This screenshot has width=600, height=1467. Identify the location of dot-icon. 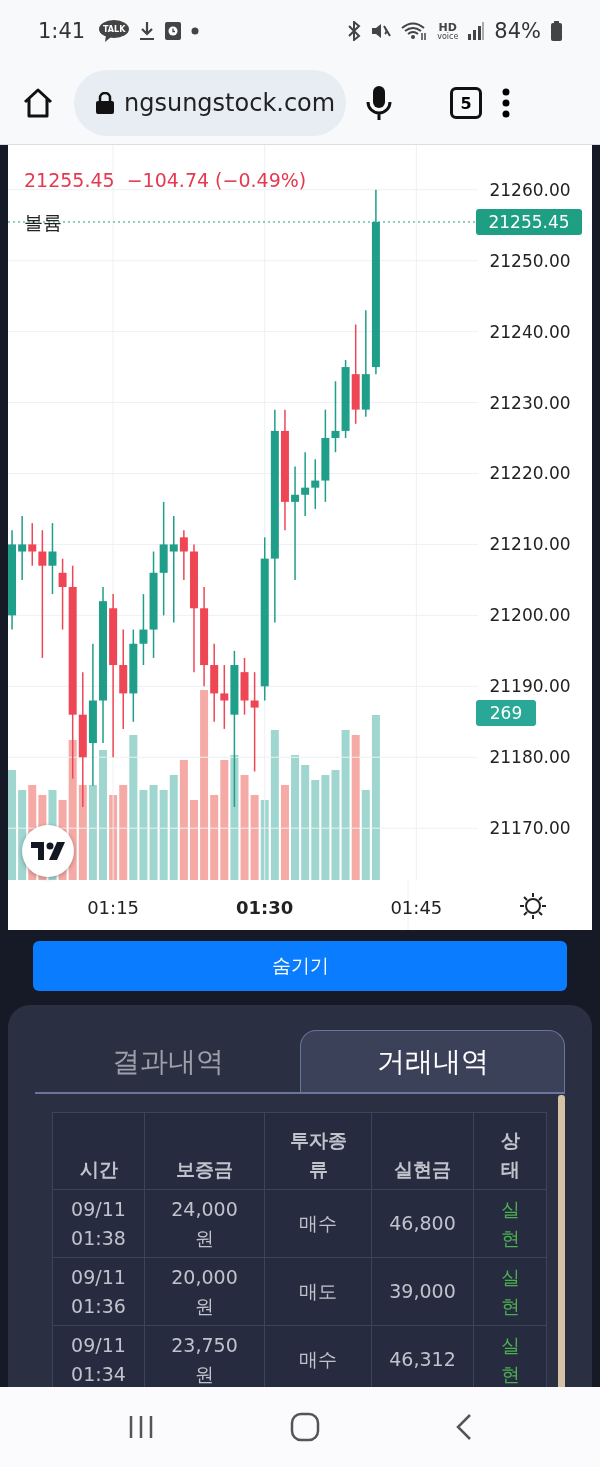
(195, 31).